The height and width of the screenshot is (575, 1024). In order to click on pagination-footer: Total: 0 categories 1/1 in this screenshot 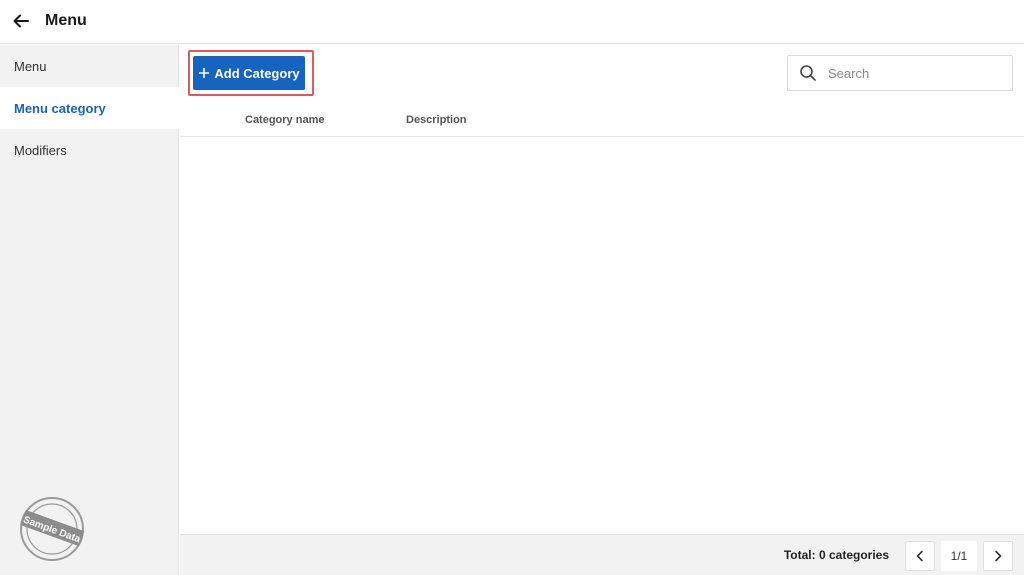, I will do `click(602, 554)`.